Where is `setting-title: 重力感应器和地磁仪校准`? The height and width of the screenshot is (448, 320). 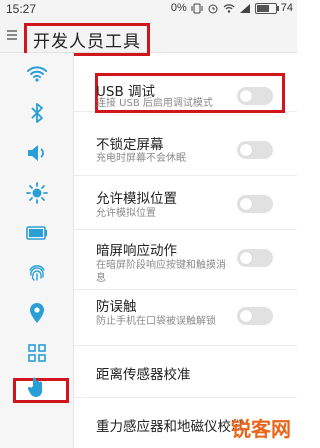
setting-title: 重力感应器和地磁仪校准 is located at coordinates (170, 427).